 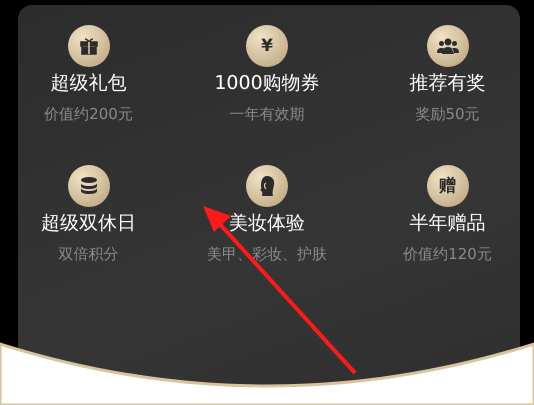 I want to click on icon-glyph: ¥, so click(x=267, y=46).